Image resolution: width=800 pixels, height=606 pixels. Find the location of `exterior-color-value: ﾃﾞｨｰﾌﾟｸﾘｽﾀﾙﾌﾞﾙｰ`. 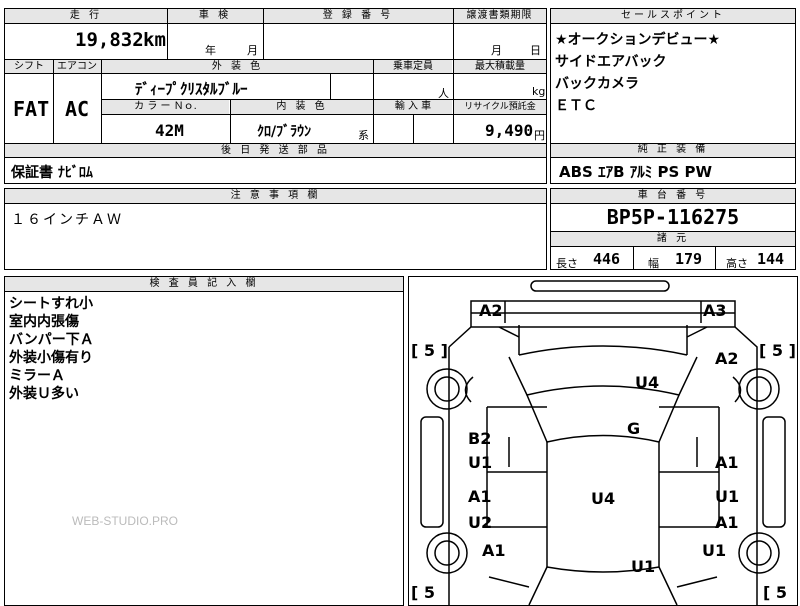

exterior-color-value: ﾃﾞｨｰﾌﾟｸﾘｽﾀﾙﾌﾞﾙｰ is located at coordinates (191, 89).